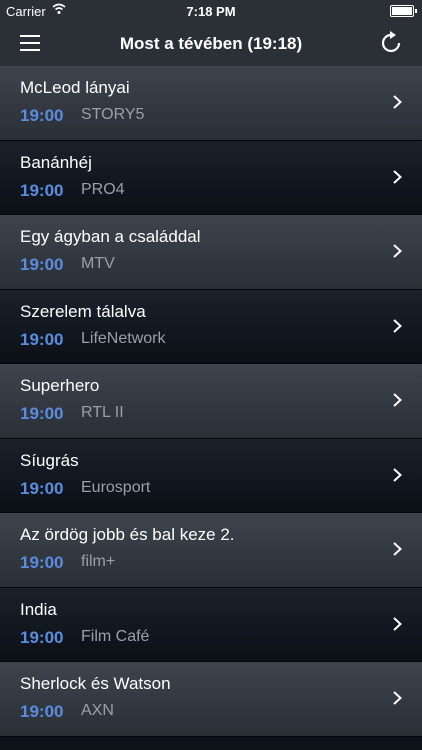 Image resolution: width=422 pixels, height=750 pixels. I want to click on program-title: Superhero, so click(60, 385).